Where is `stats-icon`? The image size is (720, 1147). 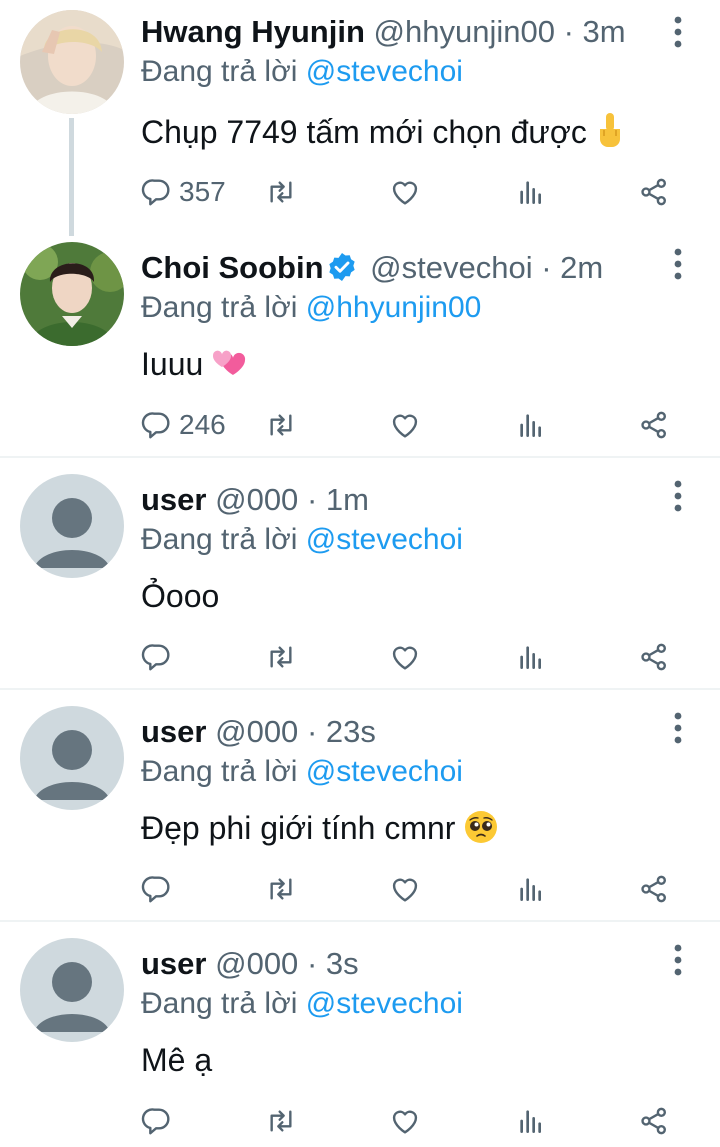 stats-icon is located at coordinates (531, 657).